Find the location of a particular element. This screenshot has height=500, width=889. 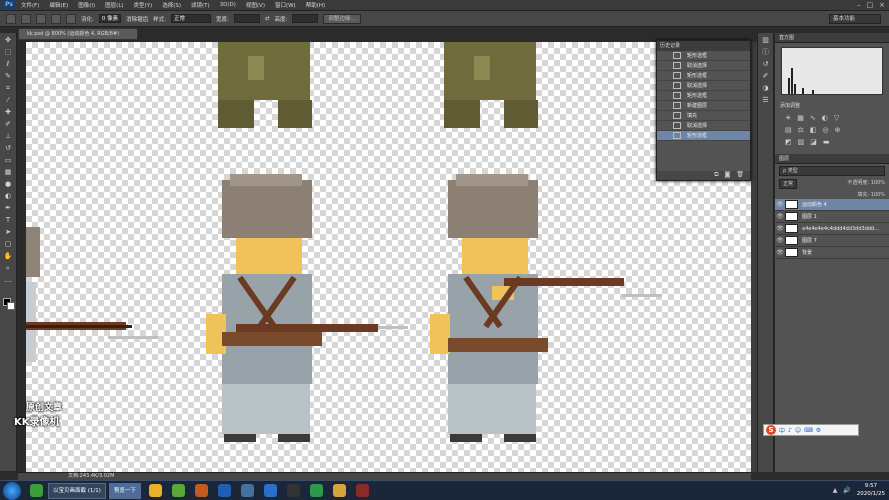

blur-tool-icon: ● is located at coordinates (8, 184).